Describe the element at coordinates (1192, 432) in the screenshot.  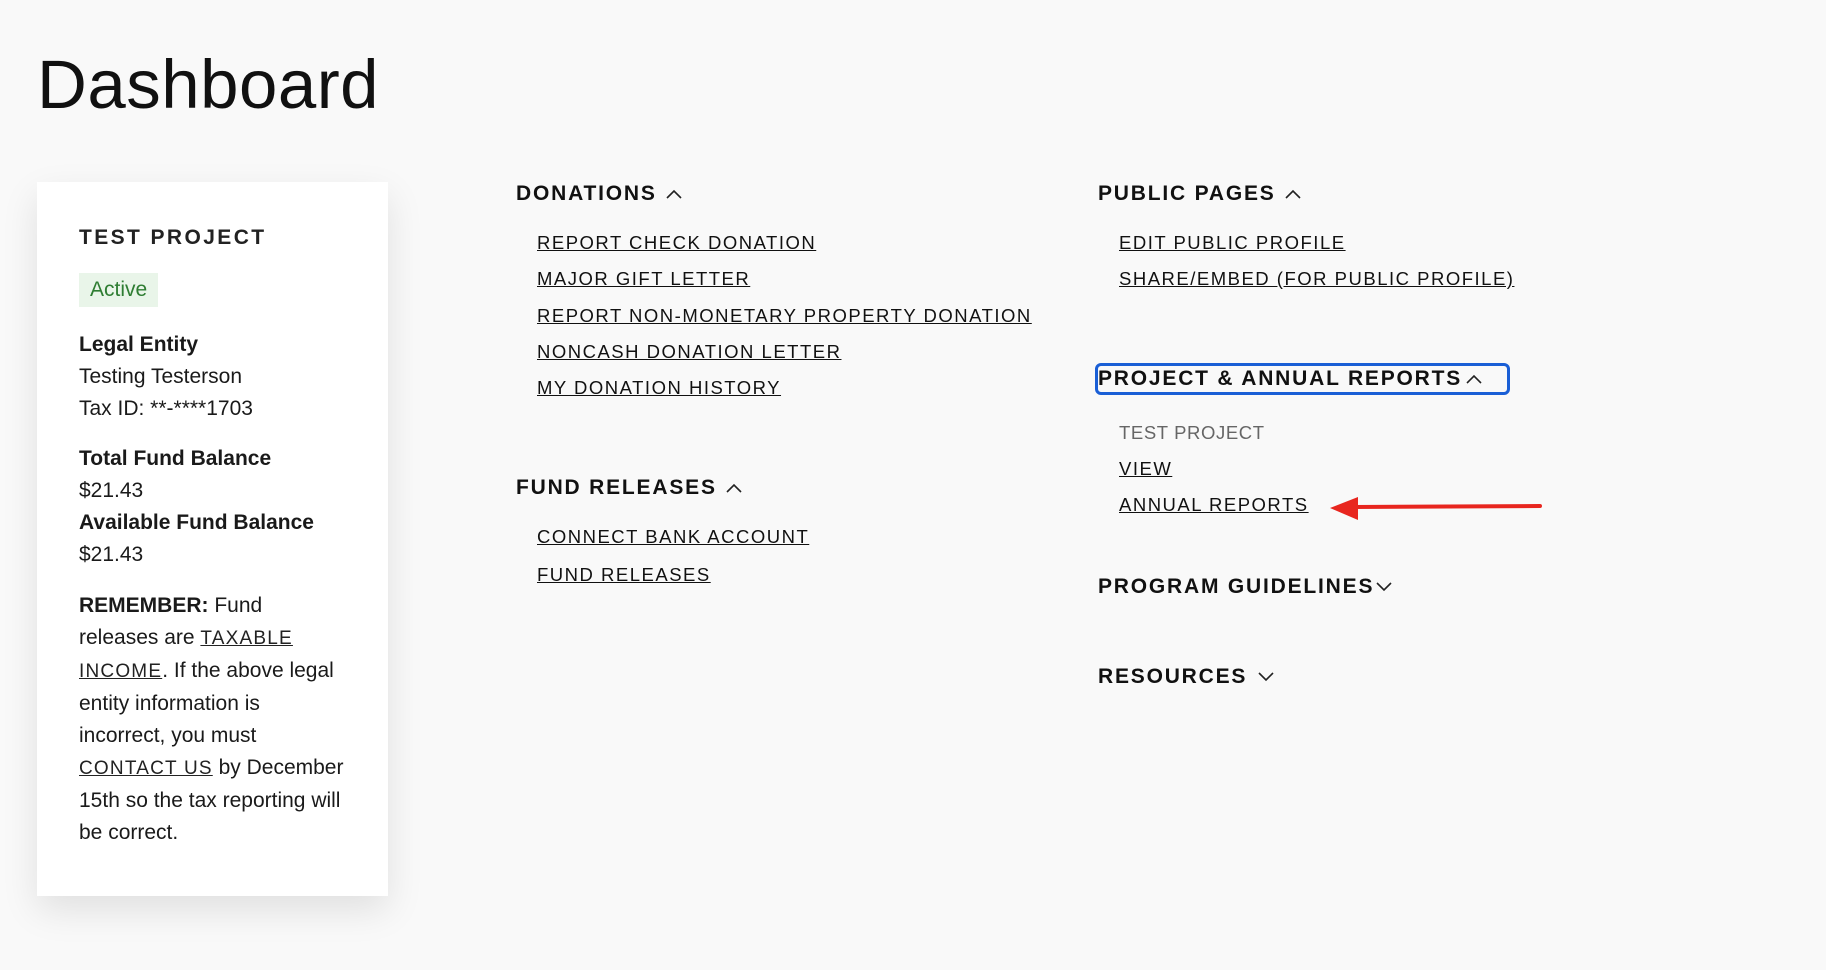
I see `project-subheading: TEST PROJECT` at that location.